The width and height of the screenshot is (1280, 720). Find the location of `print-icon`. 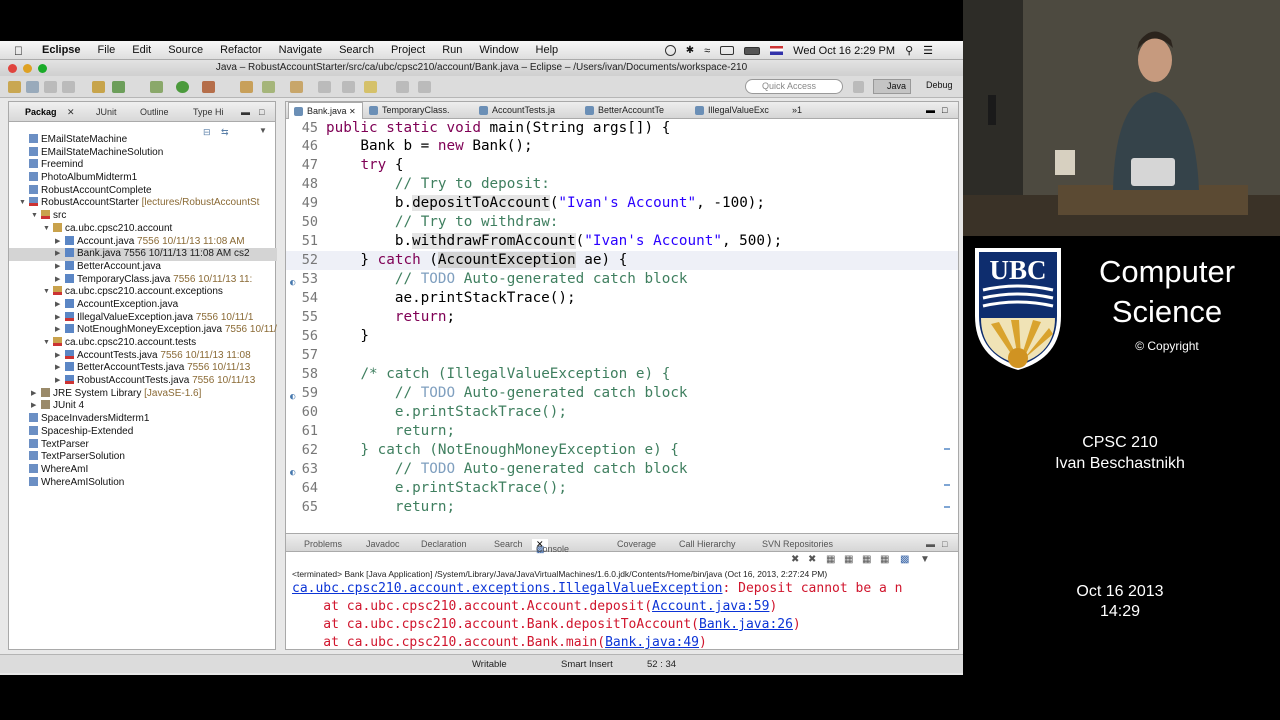

print-icon is located at coordinates (68, 87).